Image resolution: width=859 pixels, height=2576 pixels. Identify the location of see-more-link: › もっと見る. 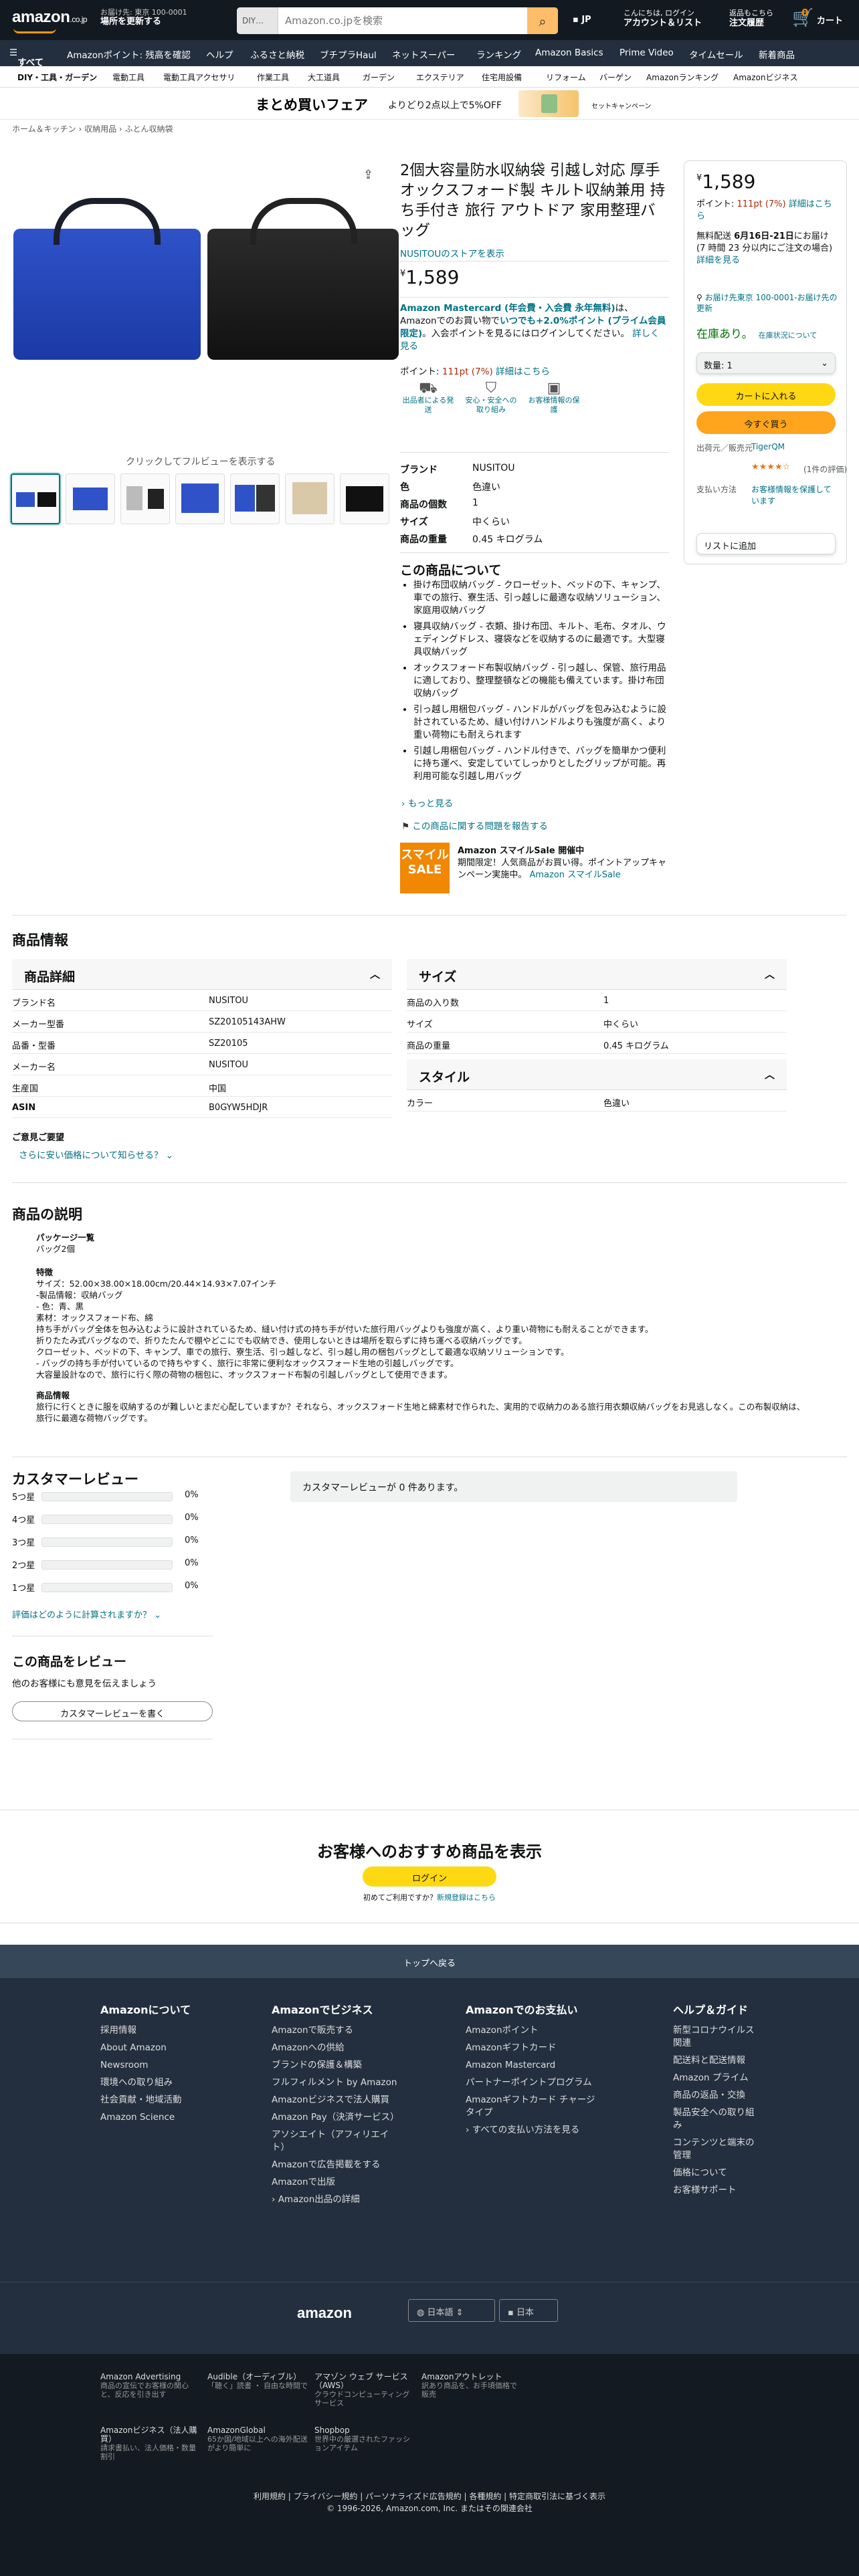
(427, 802).